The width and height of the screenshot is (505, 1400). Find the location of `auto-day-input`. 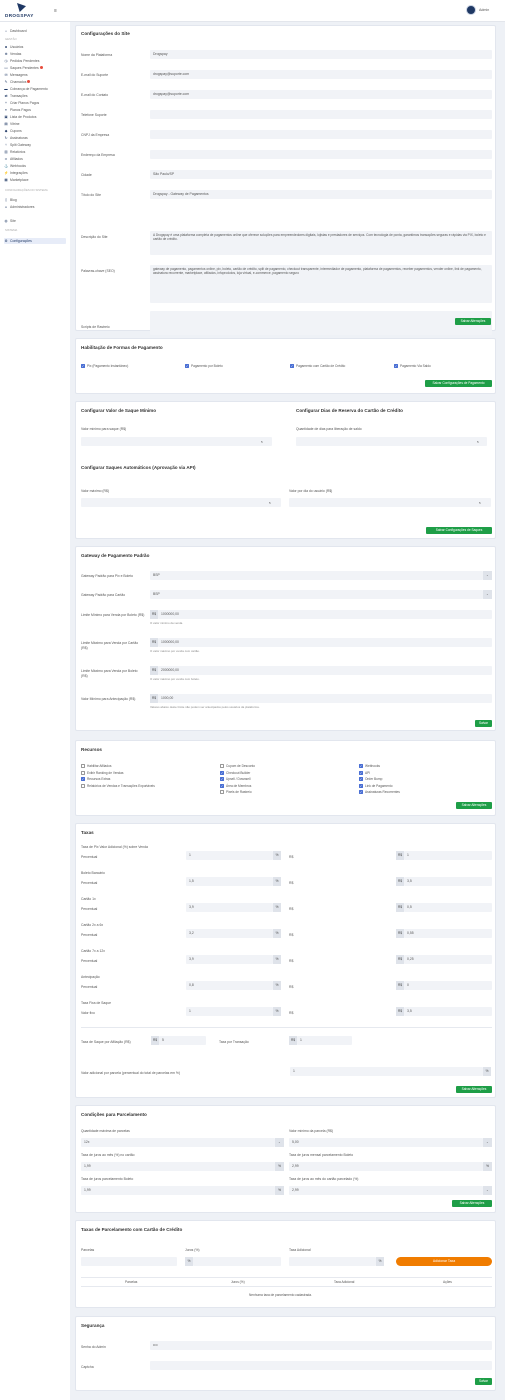

auto-day-input is located at coordinates (390, 502).